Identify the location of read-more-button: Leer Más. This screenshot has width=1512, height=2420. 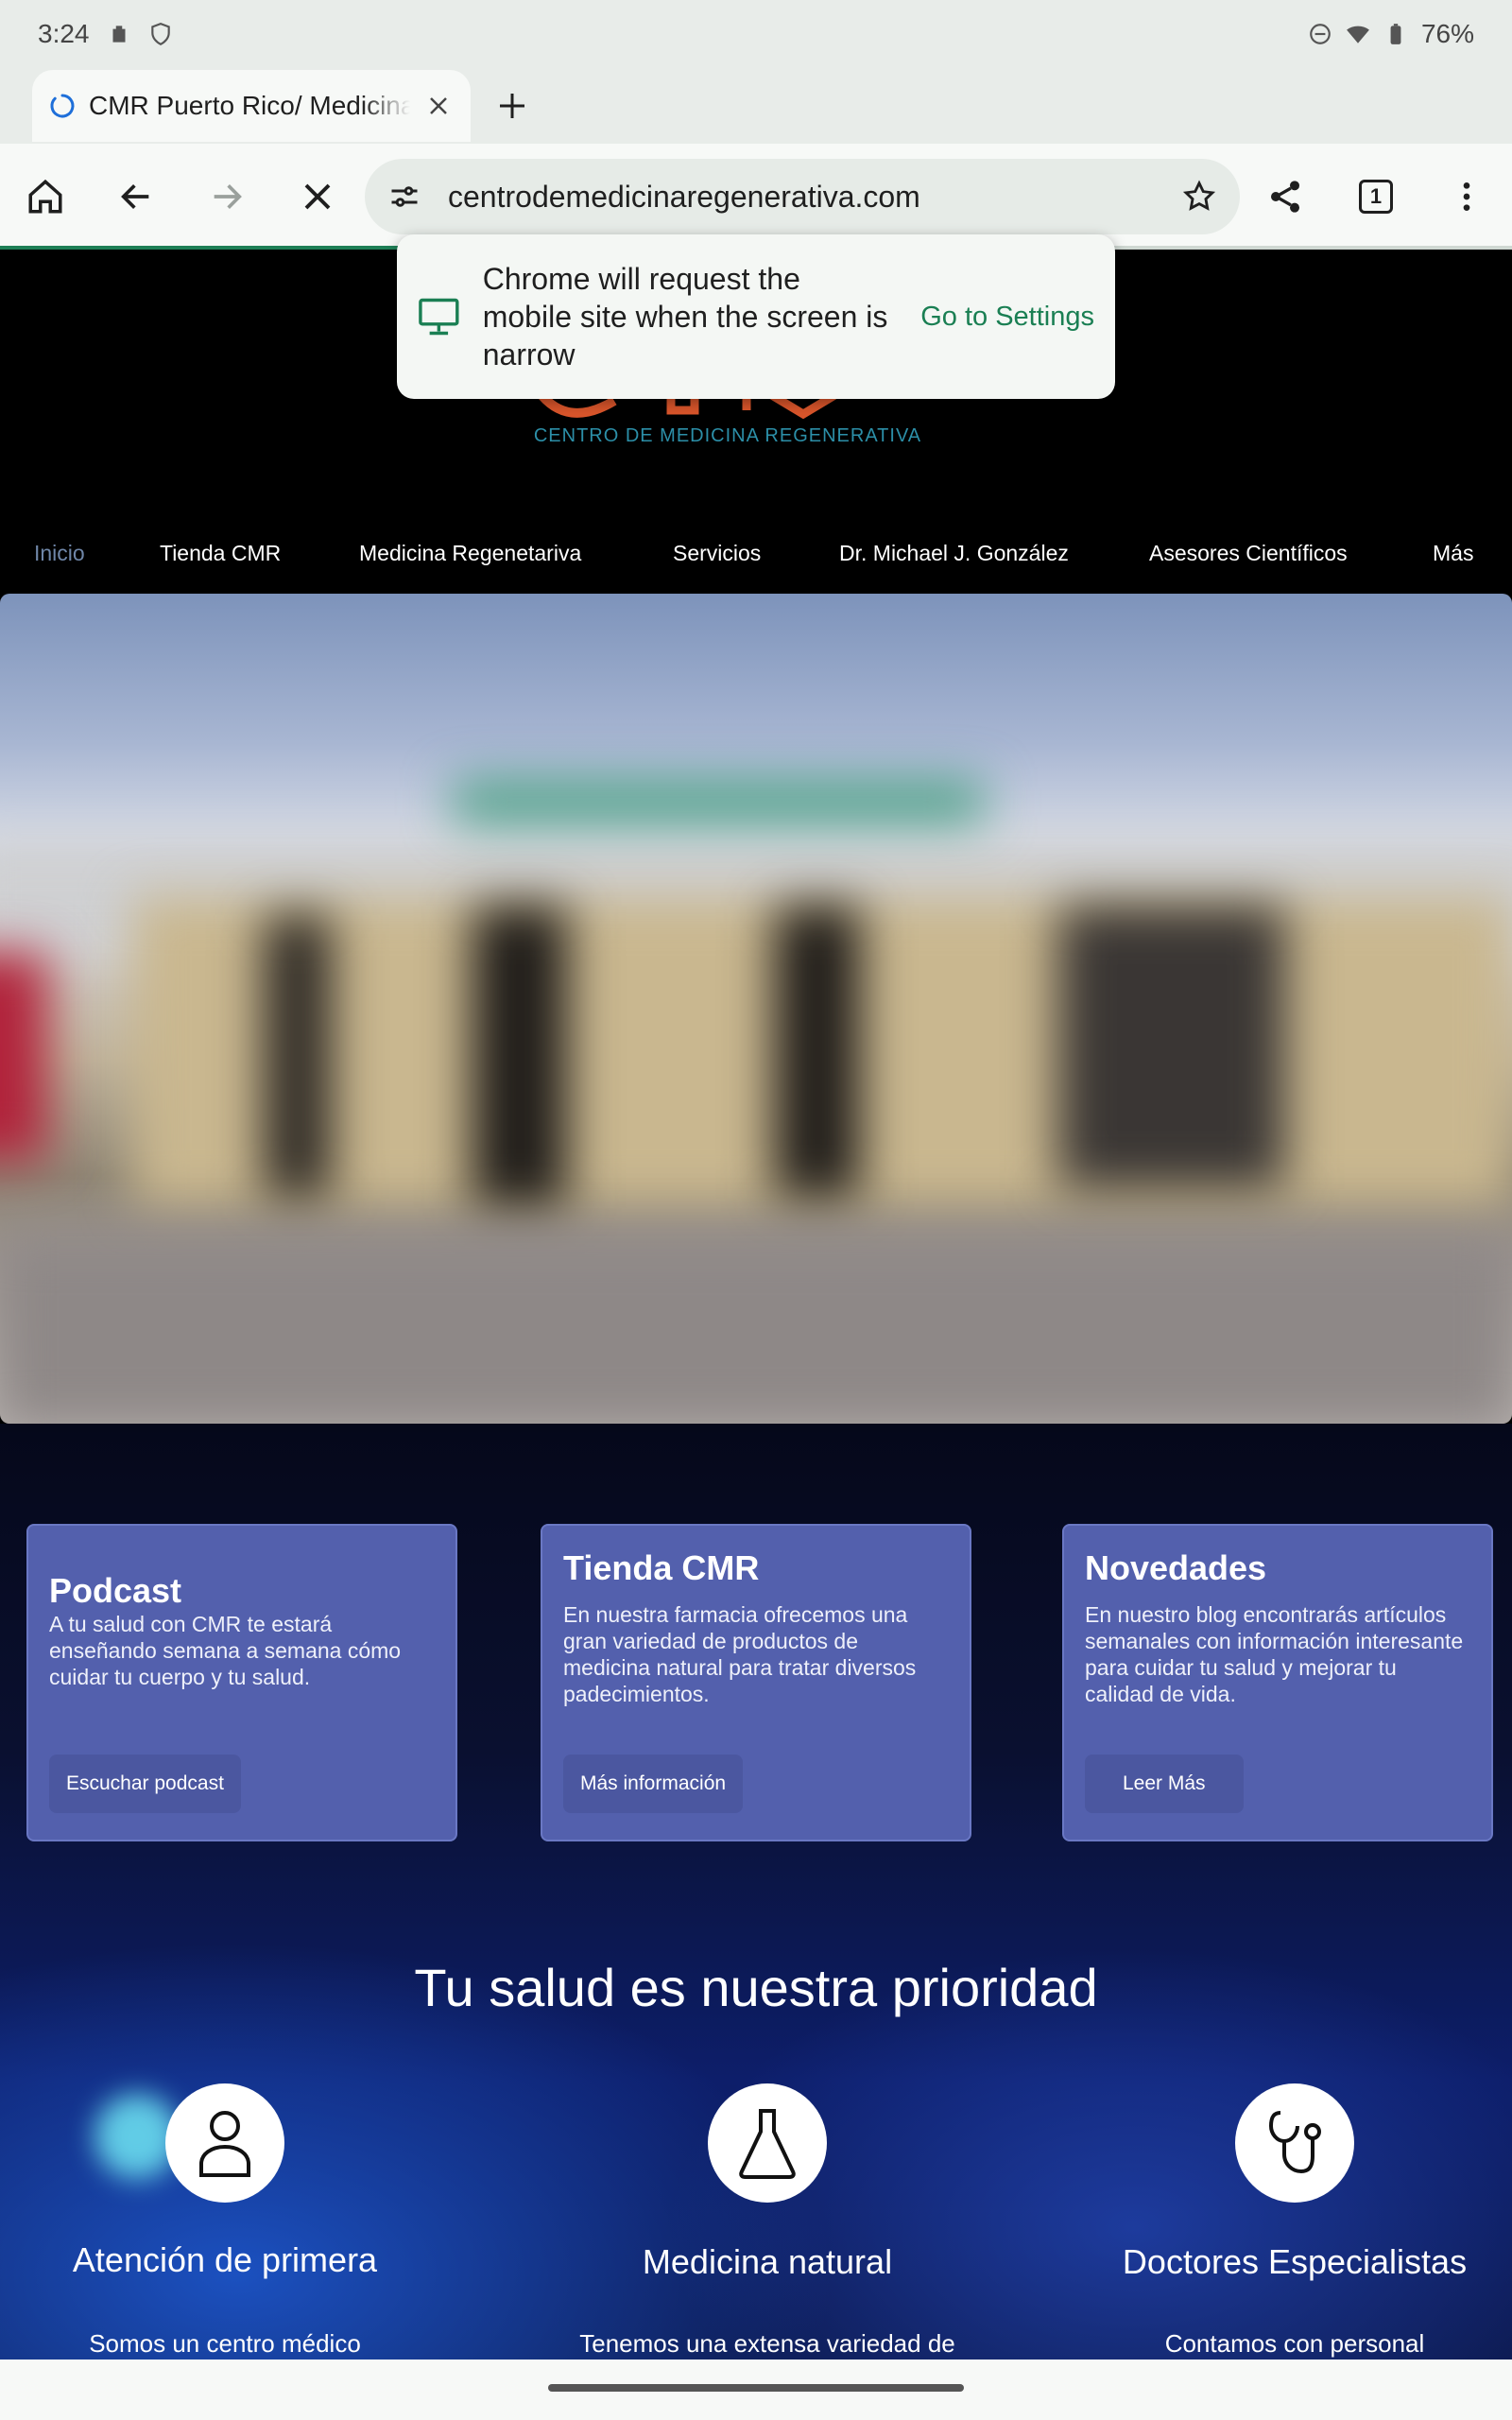
(1164, 1783).